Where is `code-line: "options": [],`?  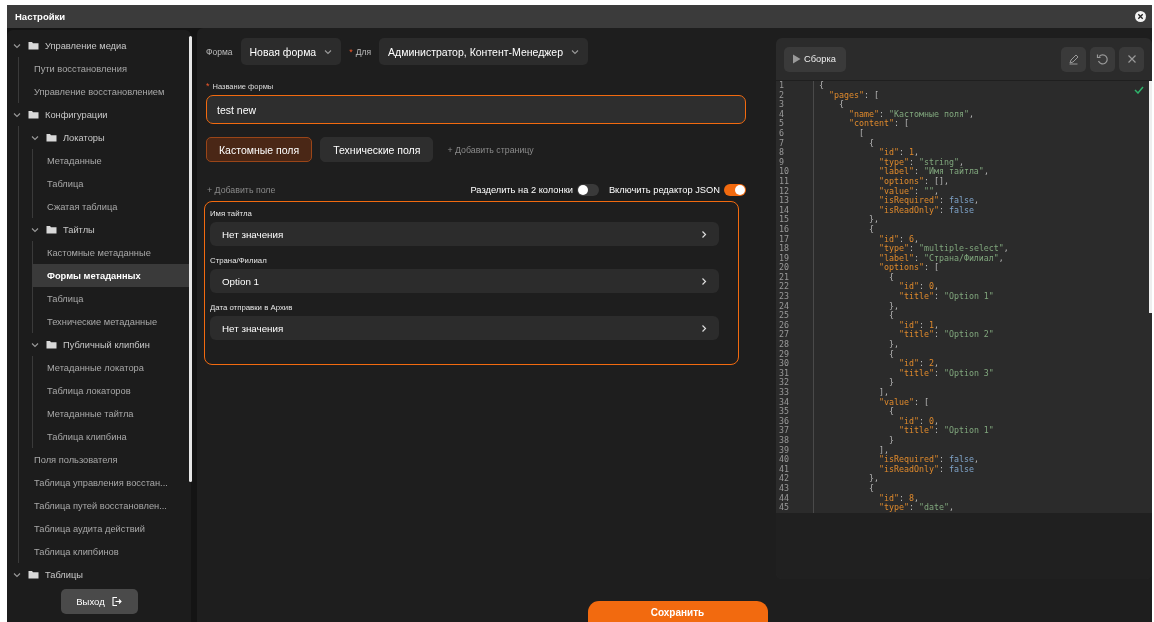
code-line: "options": [], is located at coordinates (913, 181).